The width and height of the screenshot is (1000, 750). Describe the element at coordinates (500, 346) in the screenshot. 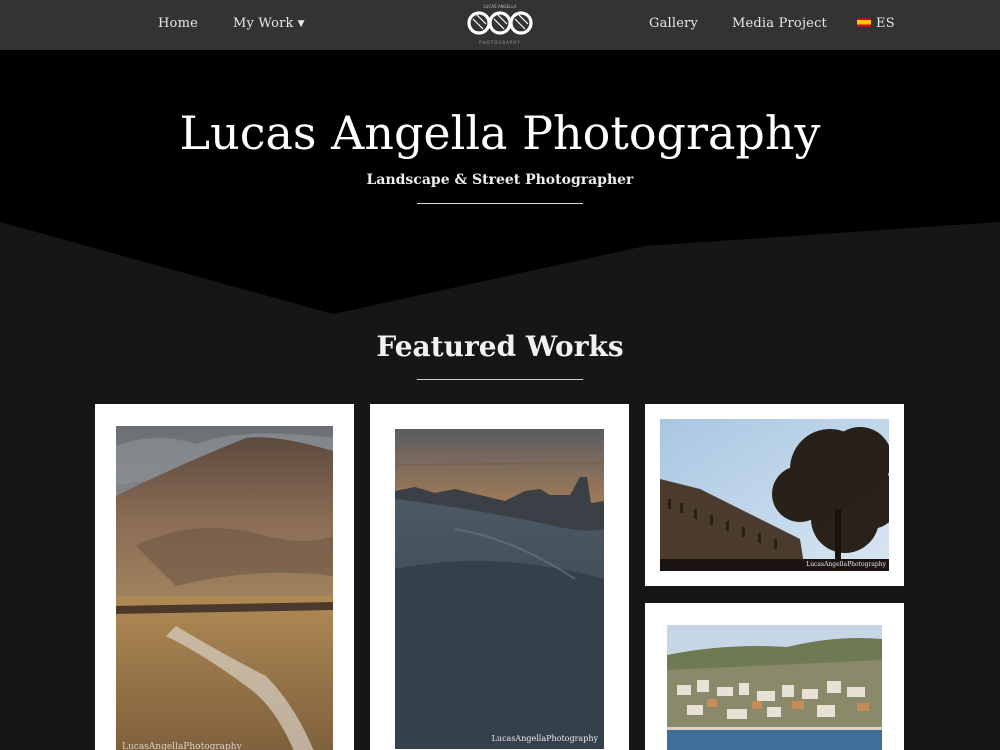

I see `featured-works-heading: Featured Works` at that location.